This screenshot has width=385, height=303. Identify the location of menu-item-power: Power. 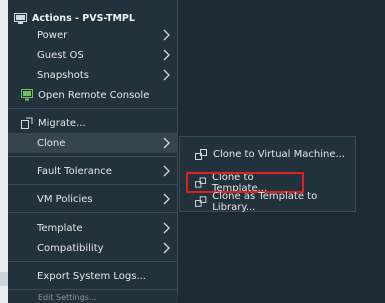
(93, 35).